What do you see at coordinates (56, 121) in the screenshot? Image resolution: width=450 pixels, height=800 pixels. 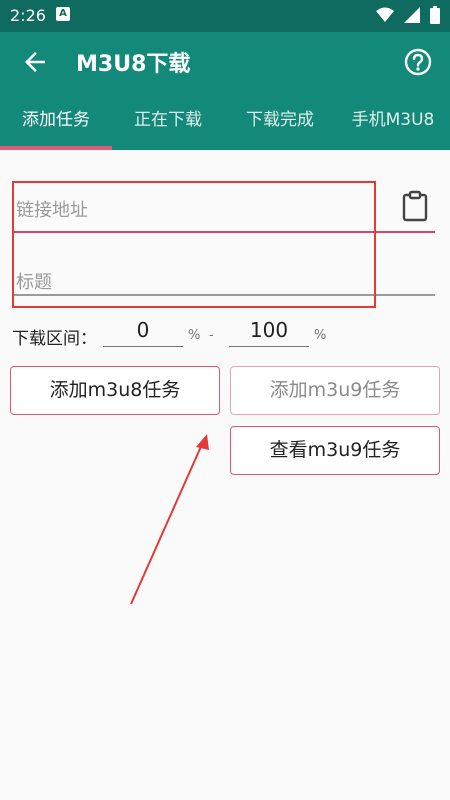 I see `tab-add-task: 添加任务` at bounding box center [56, 121].